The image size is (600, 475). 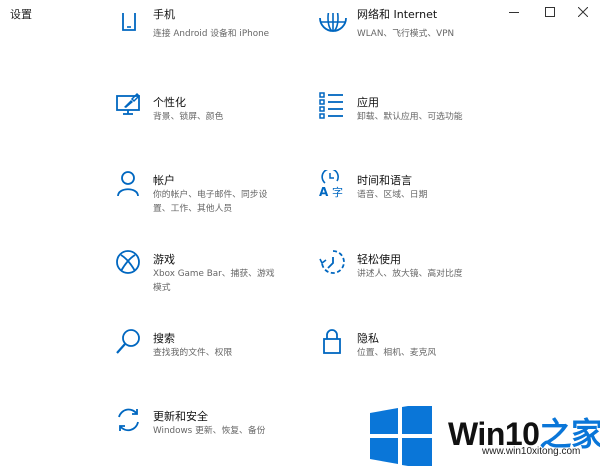 I want to click on phone-desc: 连接 Android 设备和 iPhone, so click(x=211, y=34).